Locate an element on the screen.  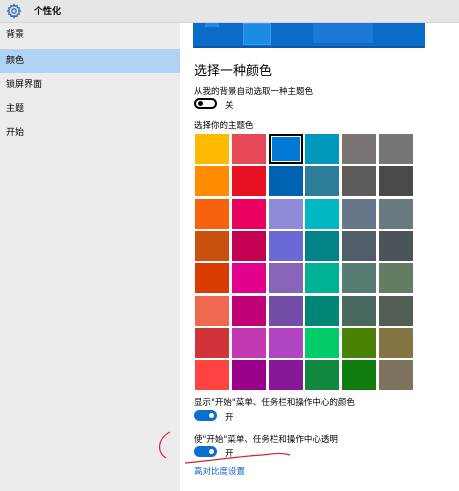
transparency-label: 使"开始"菜单、任务栏和操作中心透明 is located at coordinates (266, 440).